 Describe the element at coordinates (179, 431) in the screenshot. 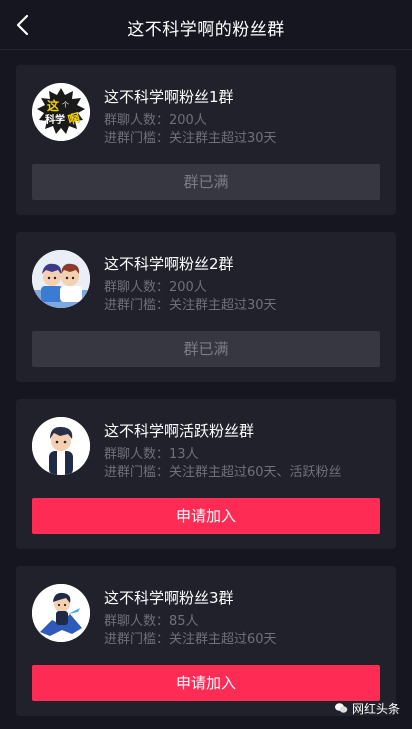

I see `group-name: 这不科学啊活跃粉丝群` at that location.